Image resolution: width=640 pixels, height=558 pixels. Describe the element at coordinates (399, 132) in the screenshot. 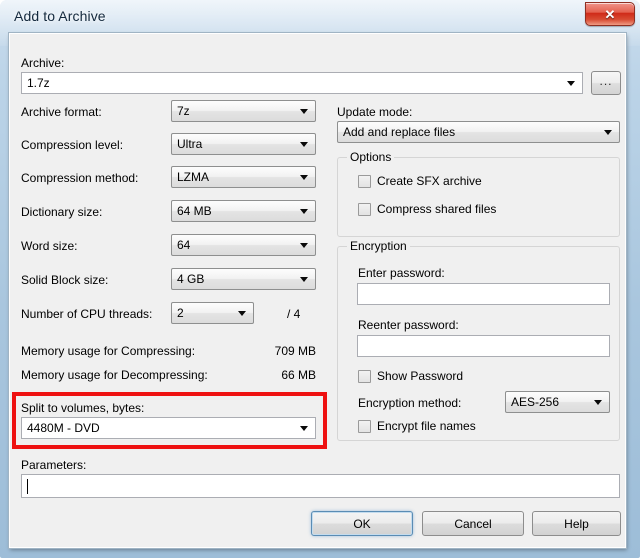

I see `update-mode-value: Add and replace files` at that location.